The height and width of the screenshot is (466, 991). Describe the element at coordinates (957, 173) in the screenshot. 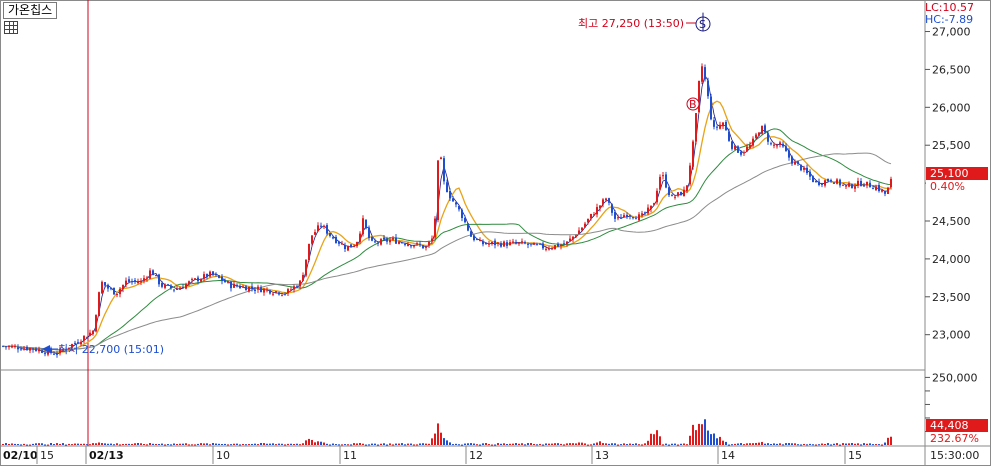

I see `current-price-badge: 25,100` at that location.